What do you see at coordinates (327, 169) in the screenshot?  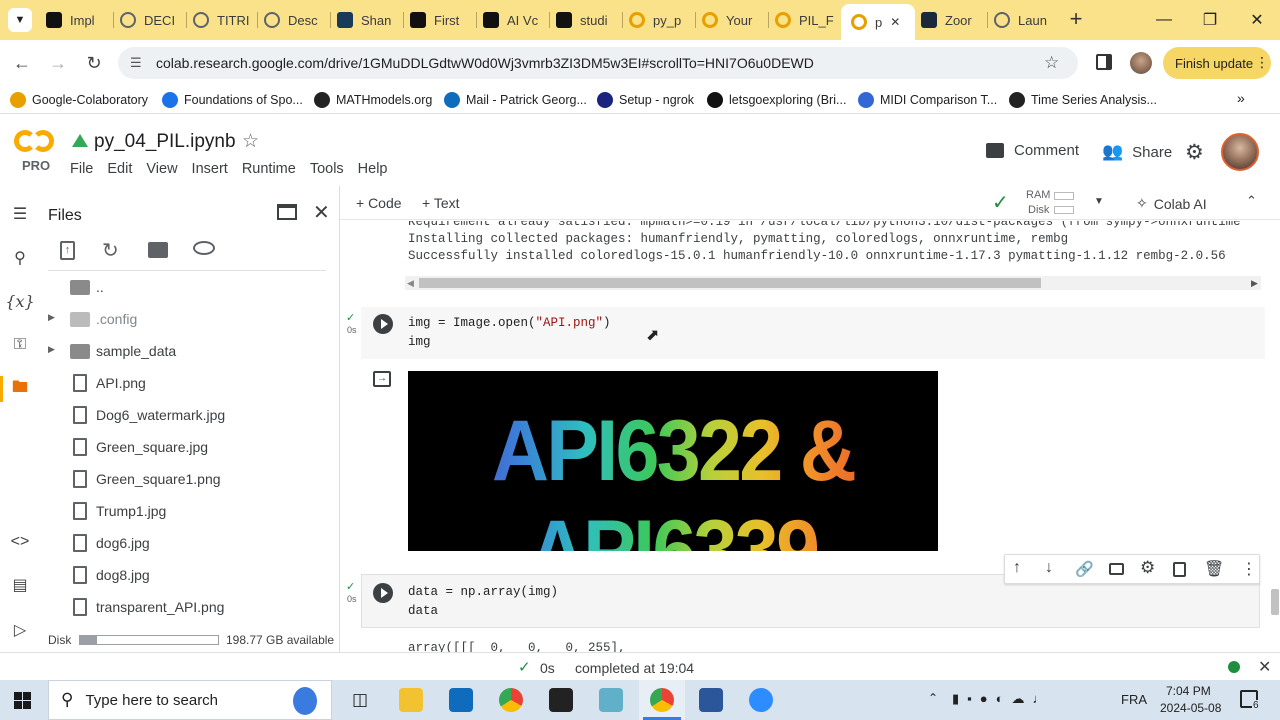 I see `menu-tools: Tools` at bounding box center [327, 169].